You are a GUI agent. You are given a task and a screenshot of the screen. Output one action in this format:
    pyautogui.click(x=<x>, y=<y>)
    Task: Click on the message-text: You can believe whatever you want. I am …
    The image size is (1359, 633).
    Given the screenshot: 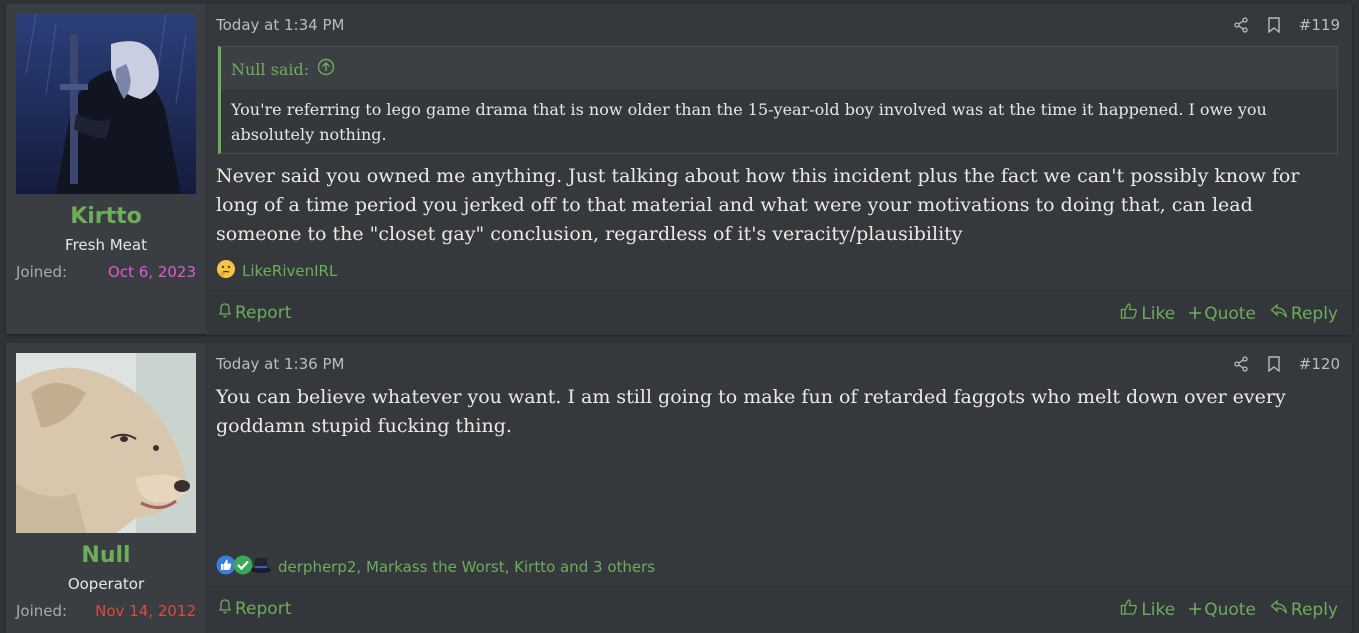 What is the action you would take?
    pyautogui.click(x=751, y=411)
    